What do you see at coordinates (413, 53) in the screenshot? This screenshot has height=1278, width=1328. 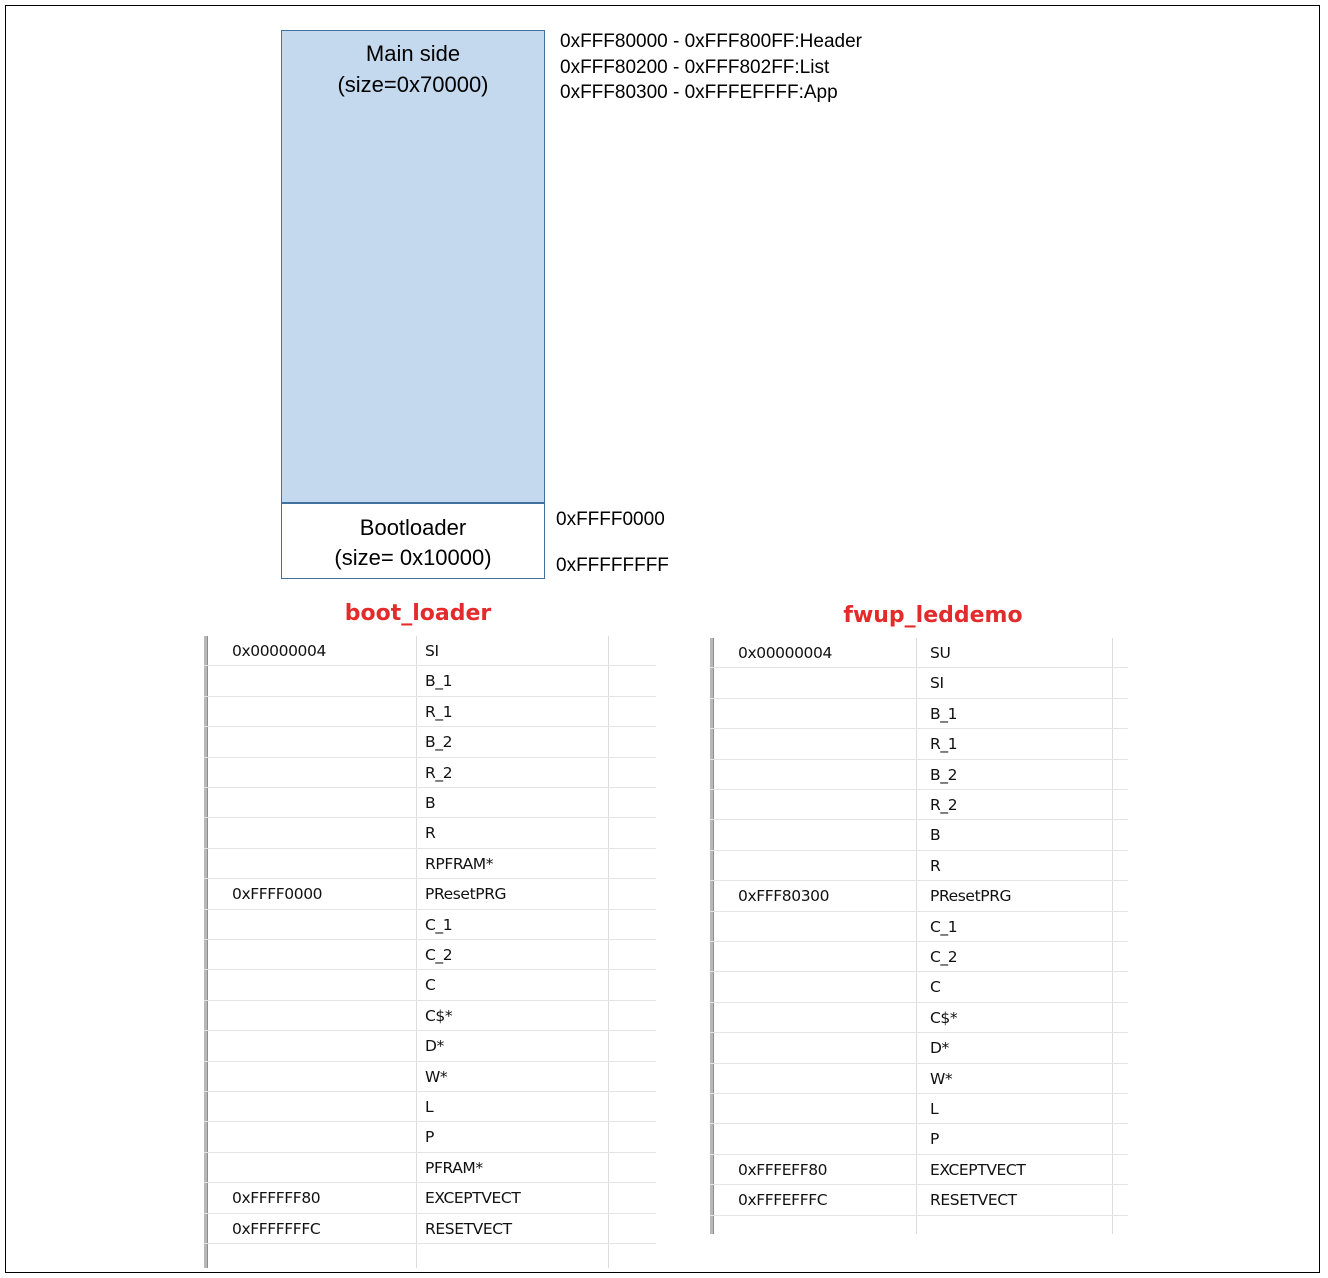 I see `main-side-label: Main side` at bounding box center [413, 53].